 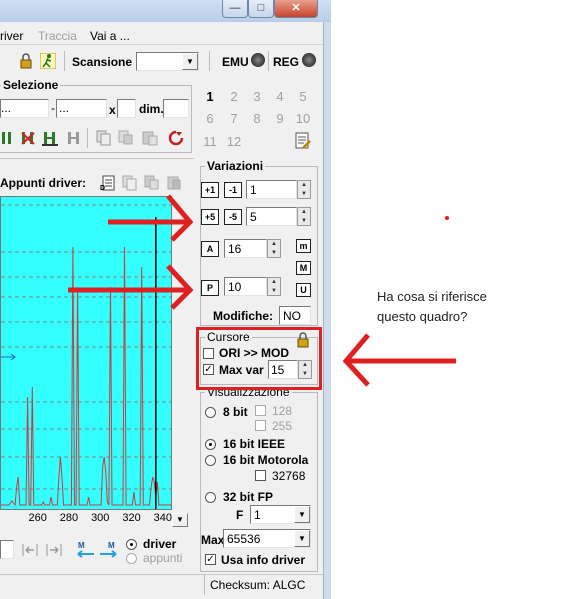 What do you see at coordinates (234, 96) in the screenshot?
I see `table-2-button: 2` at bounding box center [234, 96].